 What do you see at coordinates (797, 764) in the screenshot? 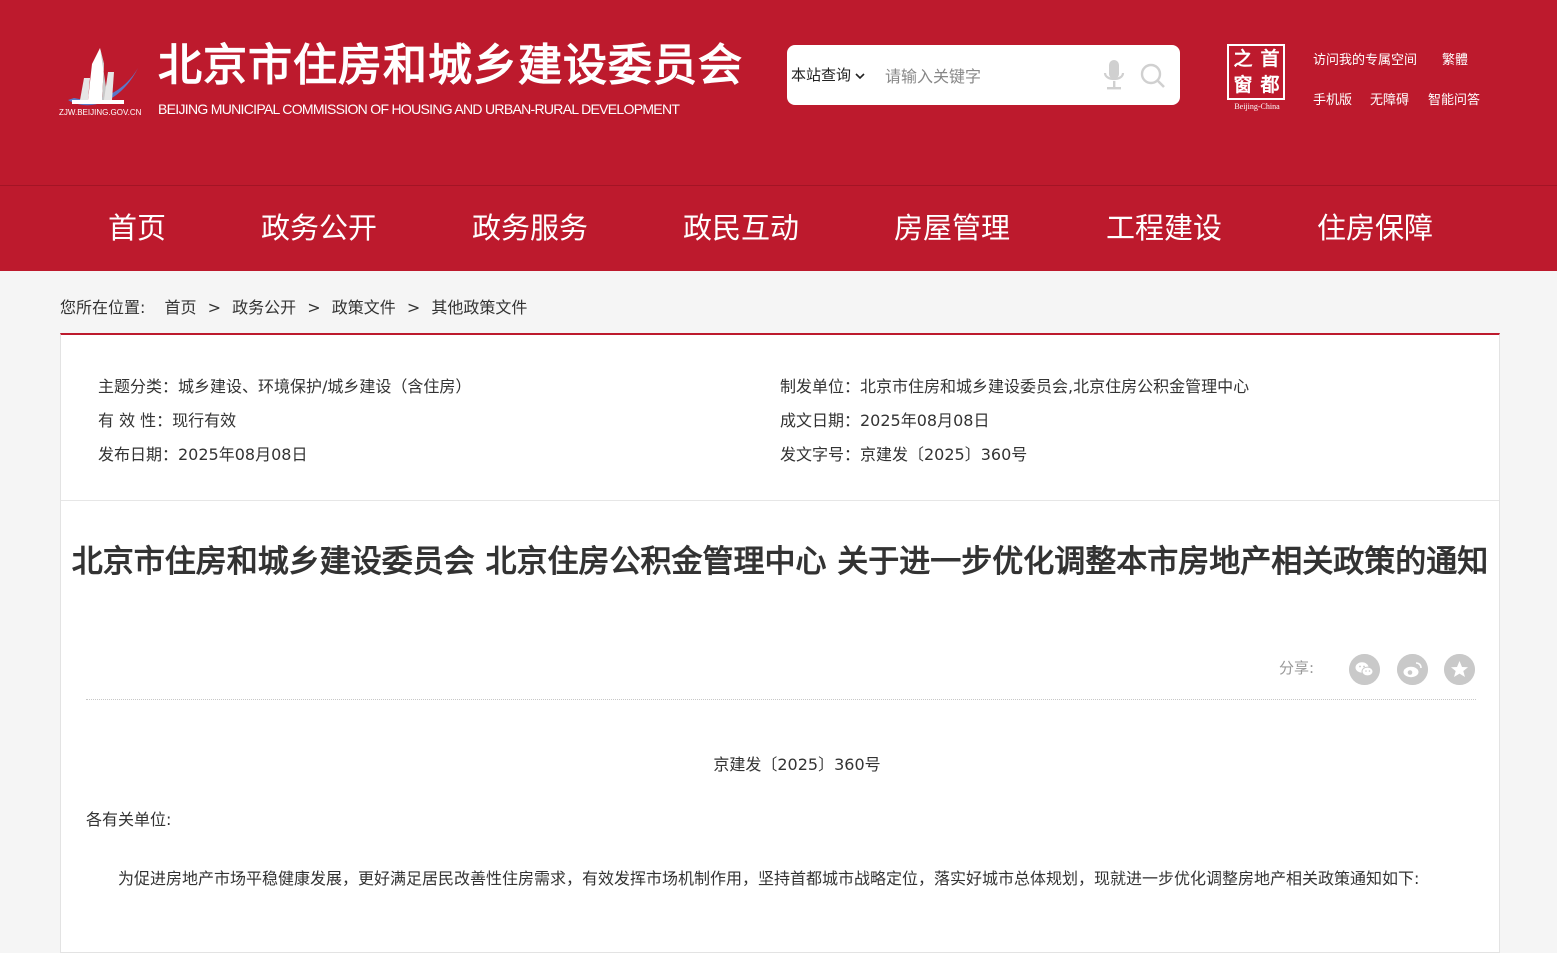
I see `document-number: 京建发〔2025〕360号` at bounding box center [797, 764].